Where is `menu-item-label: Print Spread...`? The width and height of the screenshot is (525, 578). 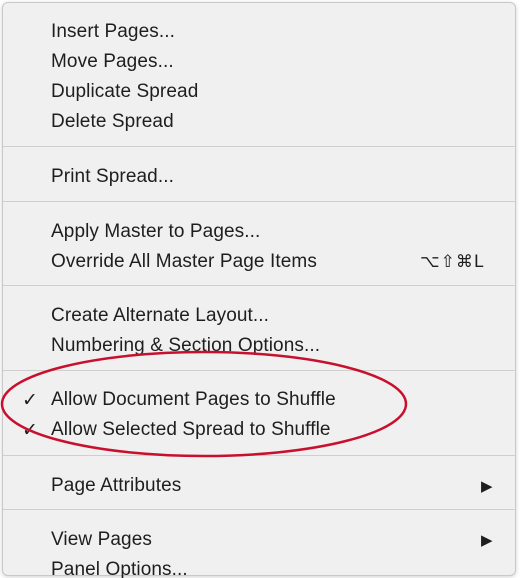 menu-item-label: Print Spread... is located at coordinates (112, 176).